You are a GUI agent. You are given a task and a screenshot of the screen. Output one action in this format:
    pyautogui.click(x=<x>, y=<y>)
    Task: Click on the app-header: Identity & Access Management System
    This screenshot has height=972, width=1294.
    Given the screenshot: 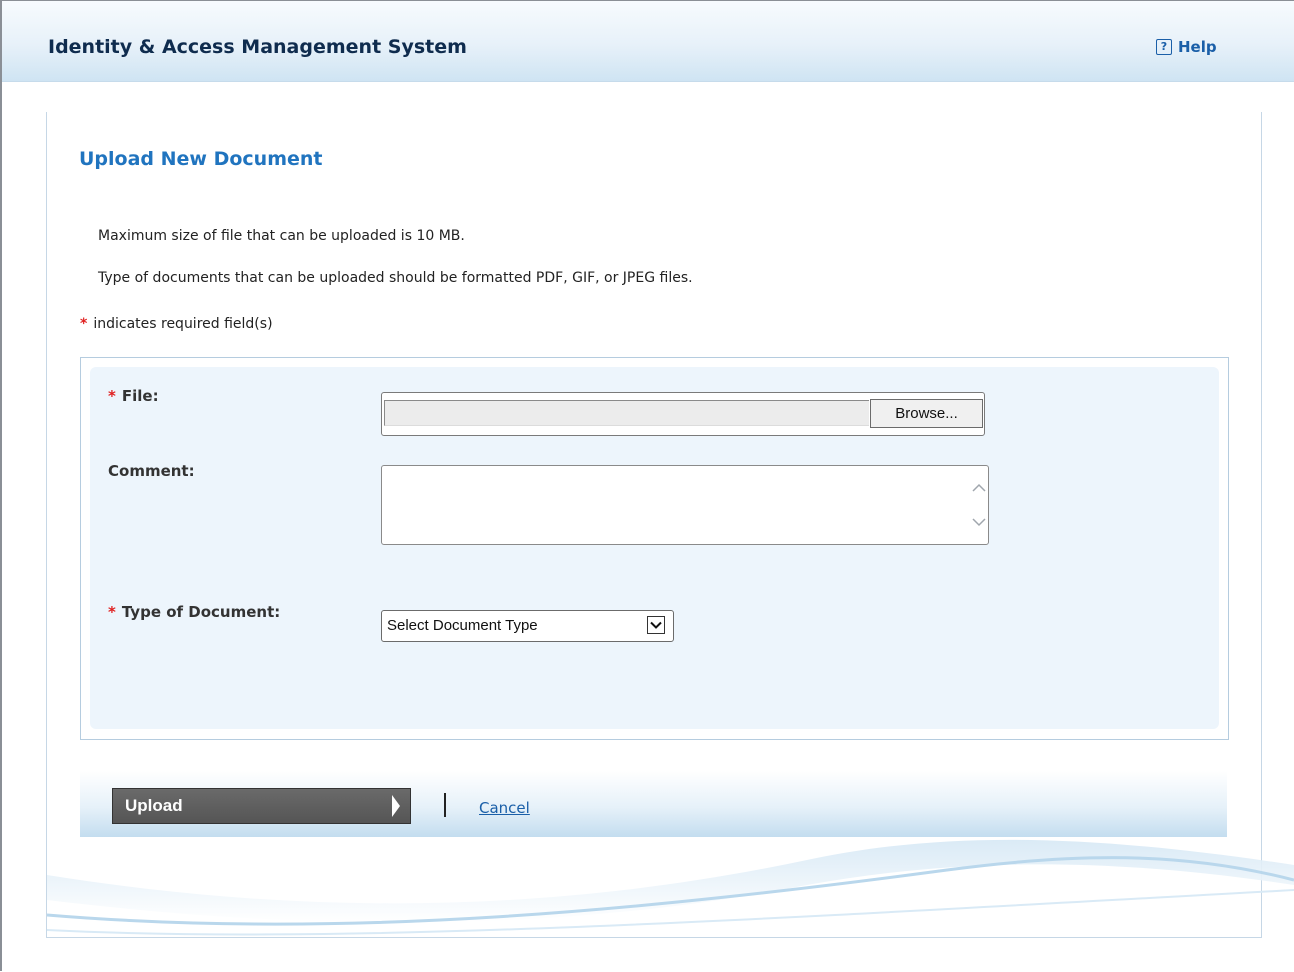 What is the action you would take?
    pyautogui.click(x=648, y=41)
    